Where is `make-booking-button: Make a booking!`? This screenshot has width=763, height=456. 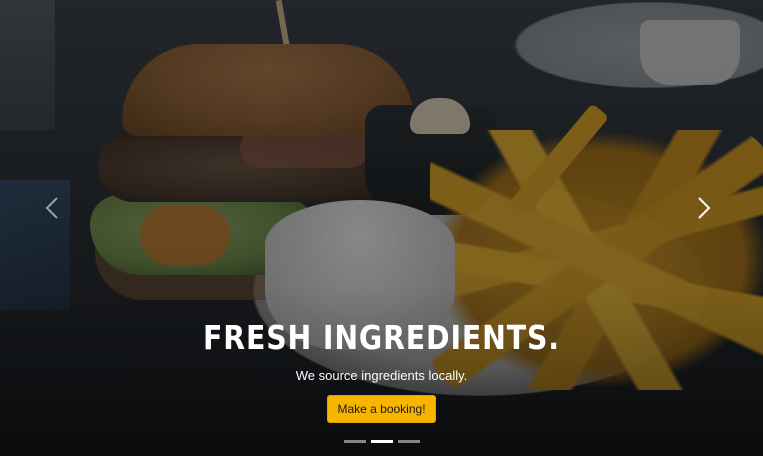
make-booking-button: Make a booking! is located at coordinates (381, 409).